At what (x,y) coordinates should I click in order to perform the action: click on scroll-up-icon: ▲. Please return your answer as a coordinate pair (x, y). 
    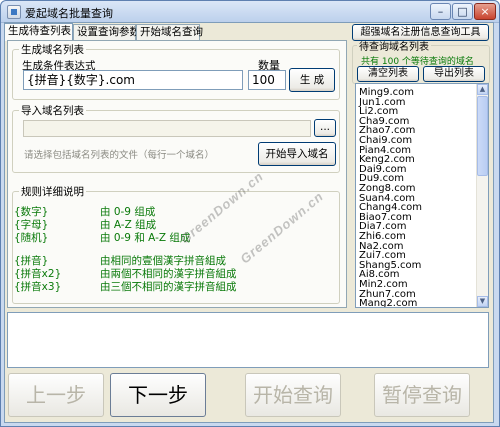
    Looking at the image, I should click on (482, 89).